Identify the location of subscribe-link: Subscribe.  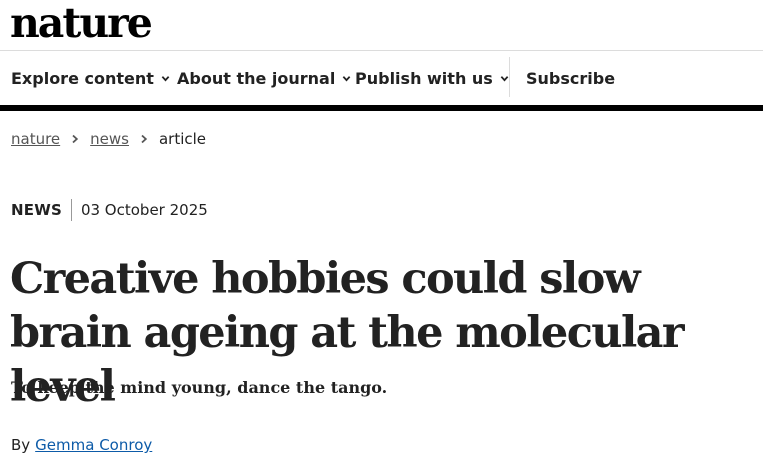
(570, 78).